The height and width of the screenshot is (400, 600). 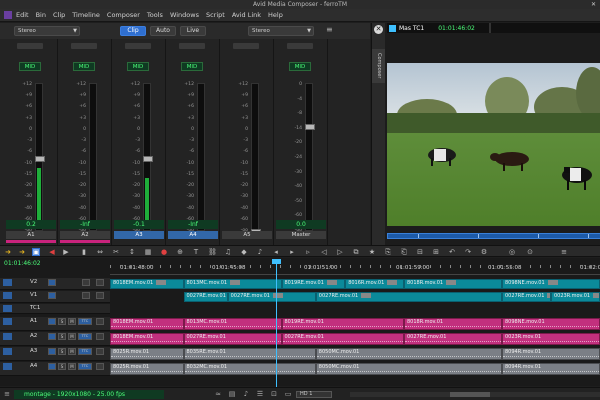 I want to click on menu-avid-link: Avid Link, so click(x=246, y=15).